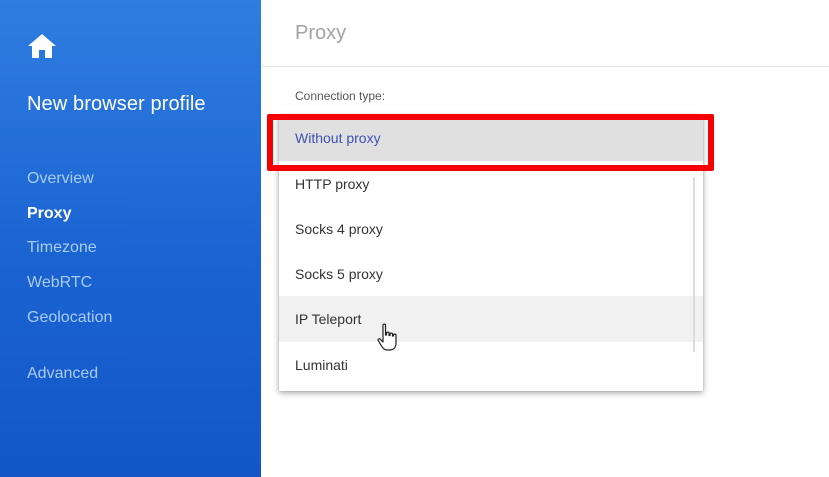 This screenshot has height=477, width=829. What do you see at coordinates (545, 66) in the screenshot?
I see `header-divider` at bounding box center [545, 66].